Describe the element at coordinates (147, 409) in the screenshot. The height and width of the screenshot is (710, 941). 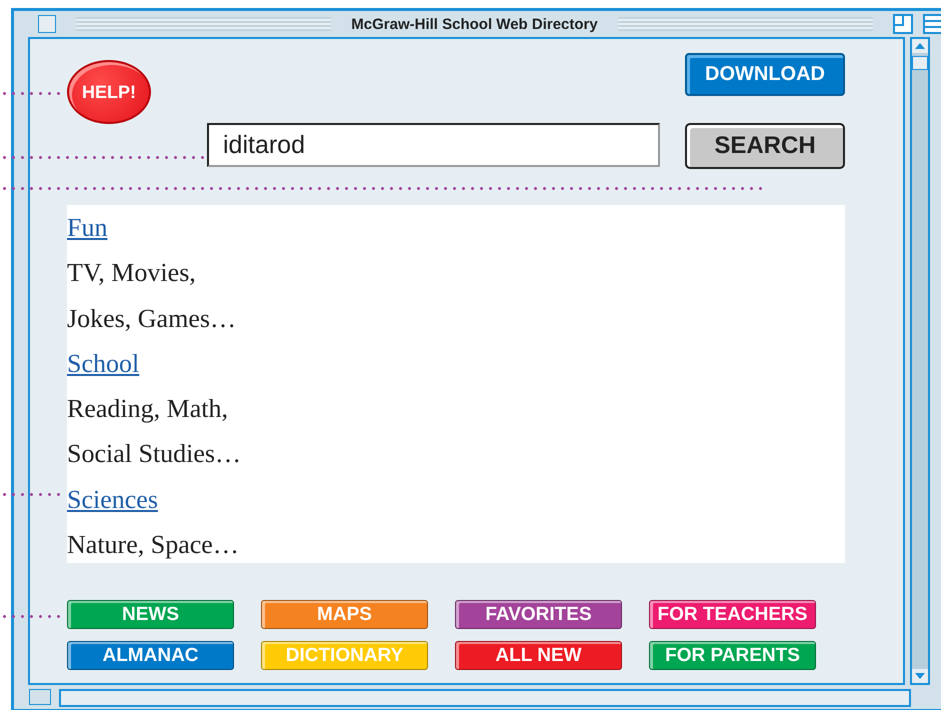
I see `category-description: Reading, Math,` at that location.